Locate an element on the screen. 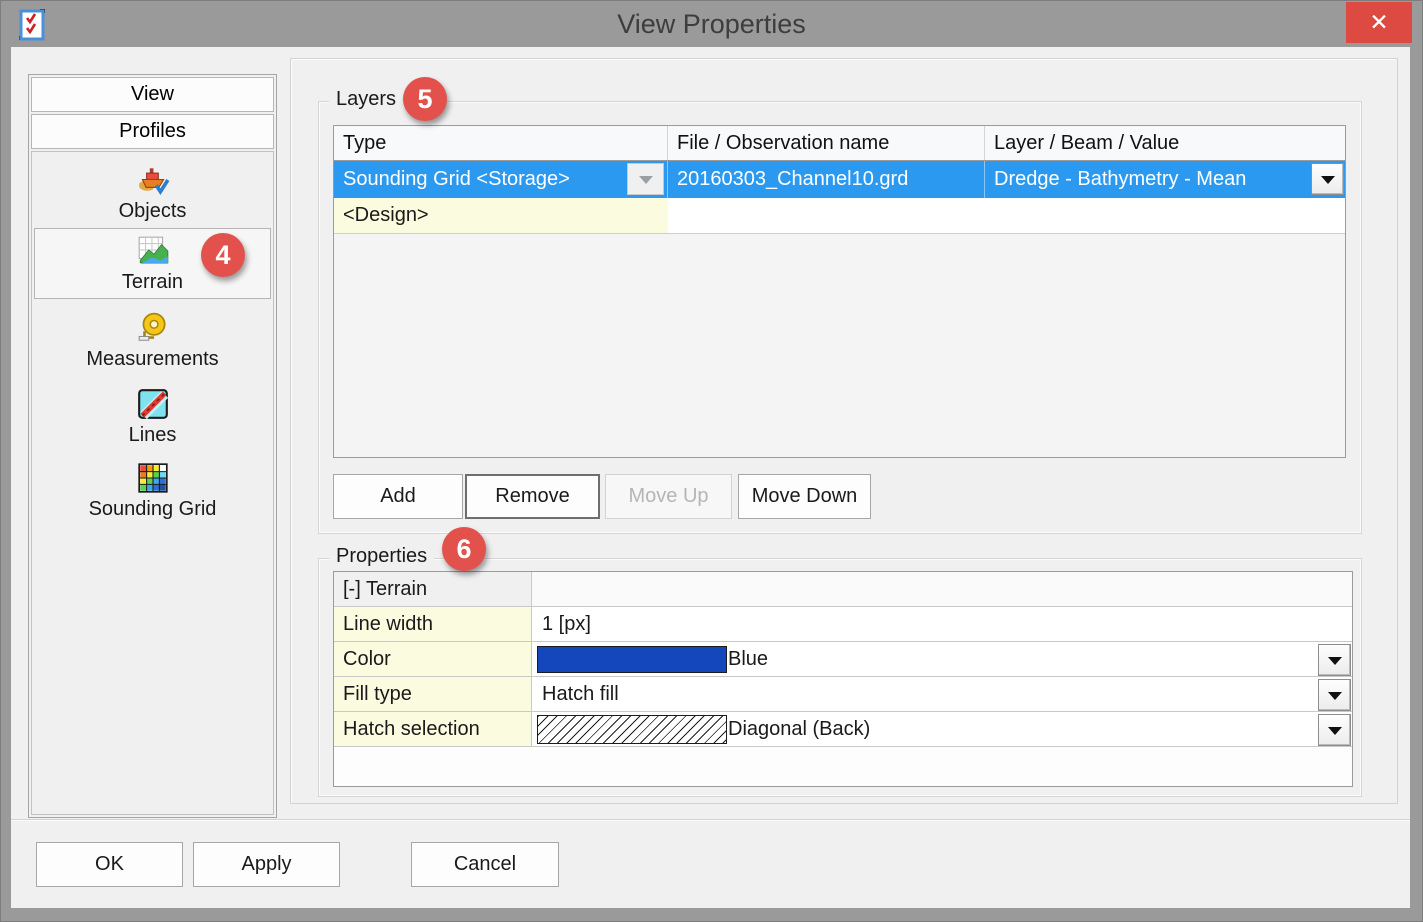  fill-type-dropdown-button is located at coordinates (1334, 695).